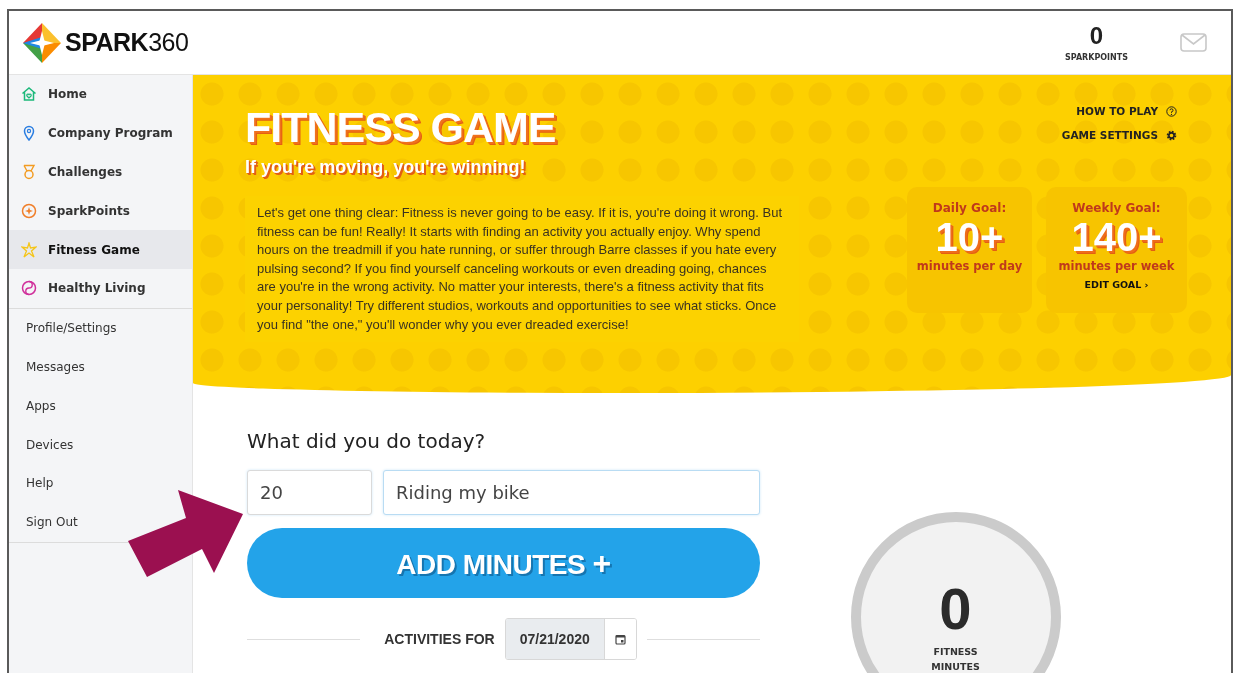 The image size is (1239, 673). I want to click on banner-link: HOW TO PLAY, so click(1126, 111).